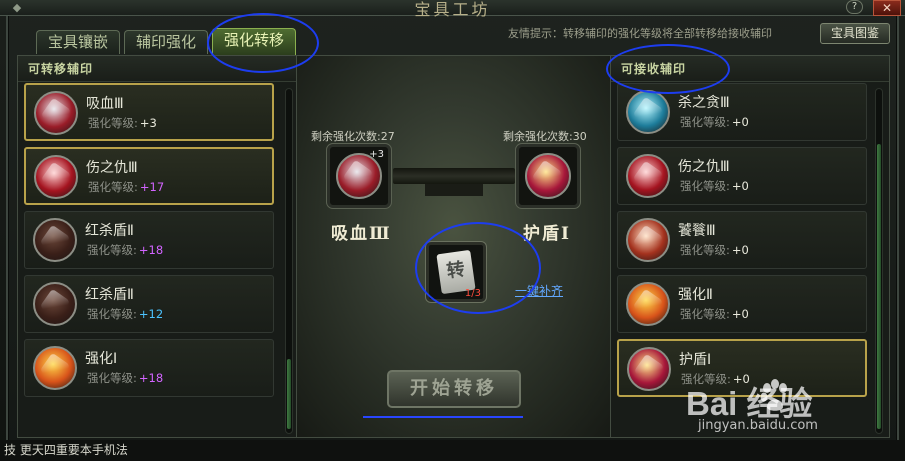 Image resolution: width=905 pixels, height=461 pixels. Describe the element at coordinates (101, 359) in the screenshot. I see `seal-name: 强化Ⅰ` at that location.